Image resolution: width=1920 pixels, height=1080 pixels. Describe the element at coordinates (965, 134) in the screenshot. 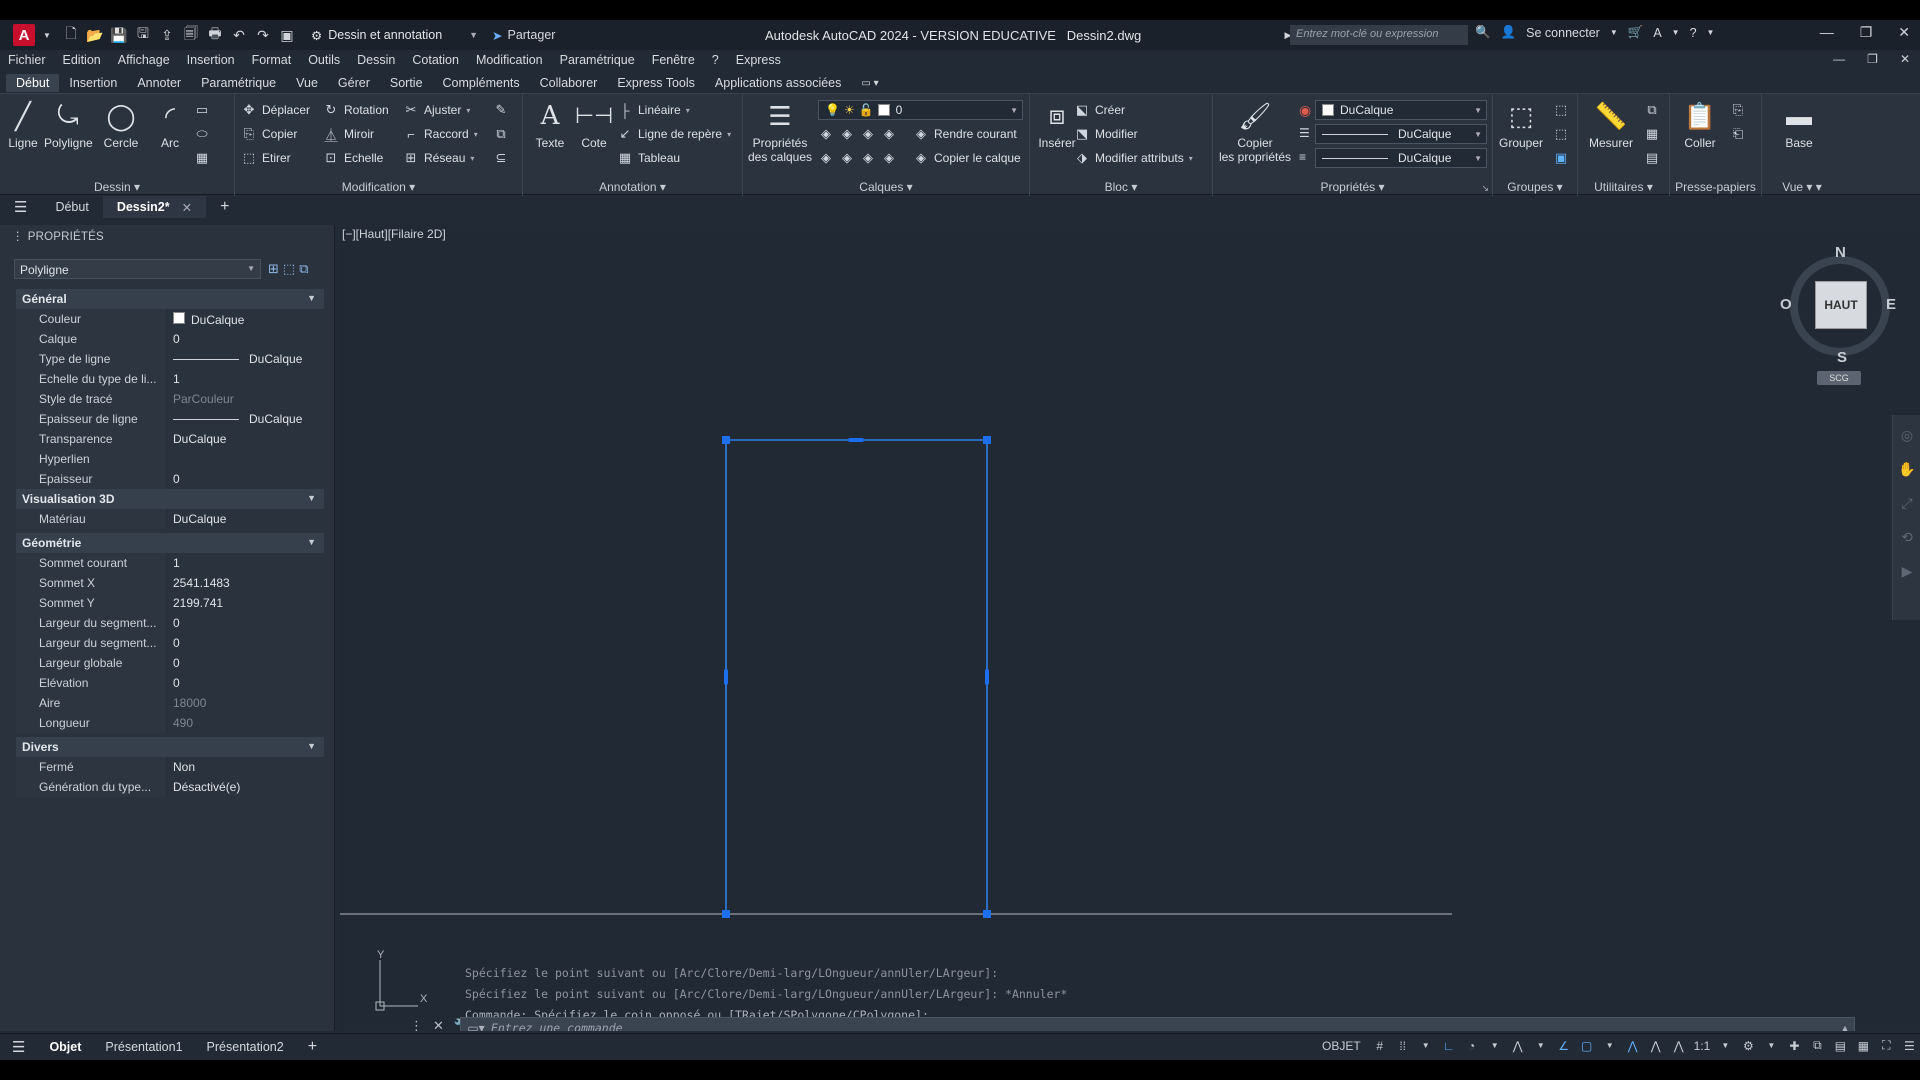

I see `rendre-courant-button: ◈ Rendre courant` at that location.